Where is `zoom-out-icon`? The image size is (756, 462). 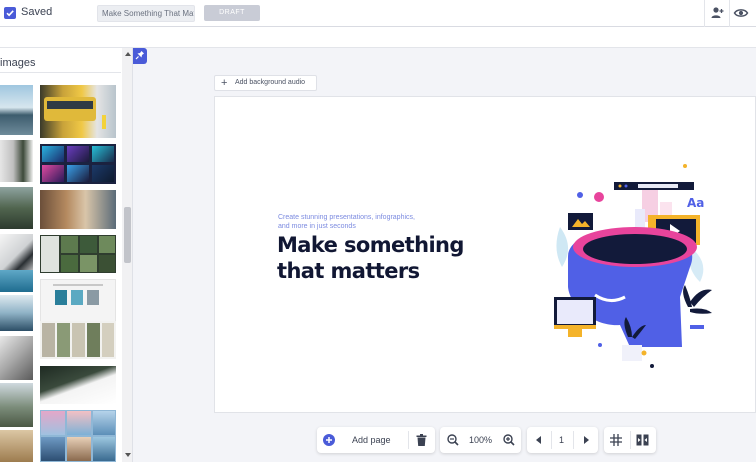 zoom-out-icon is located at coordinates (453, 440).